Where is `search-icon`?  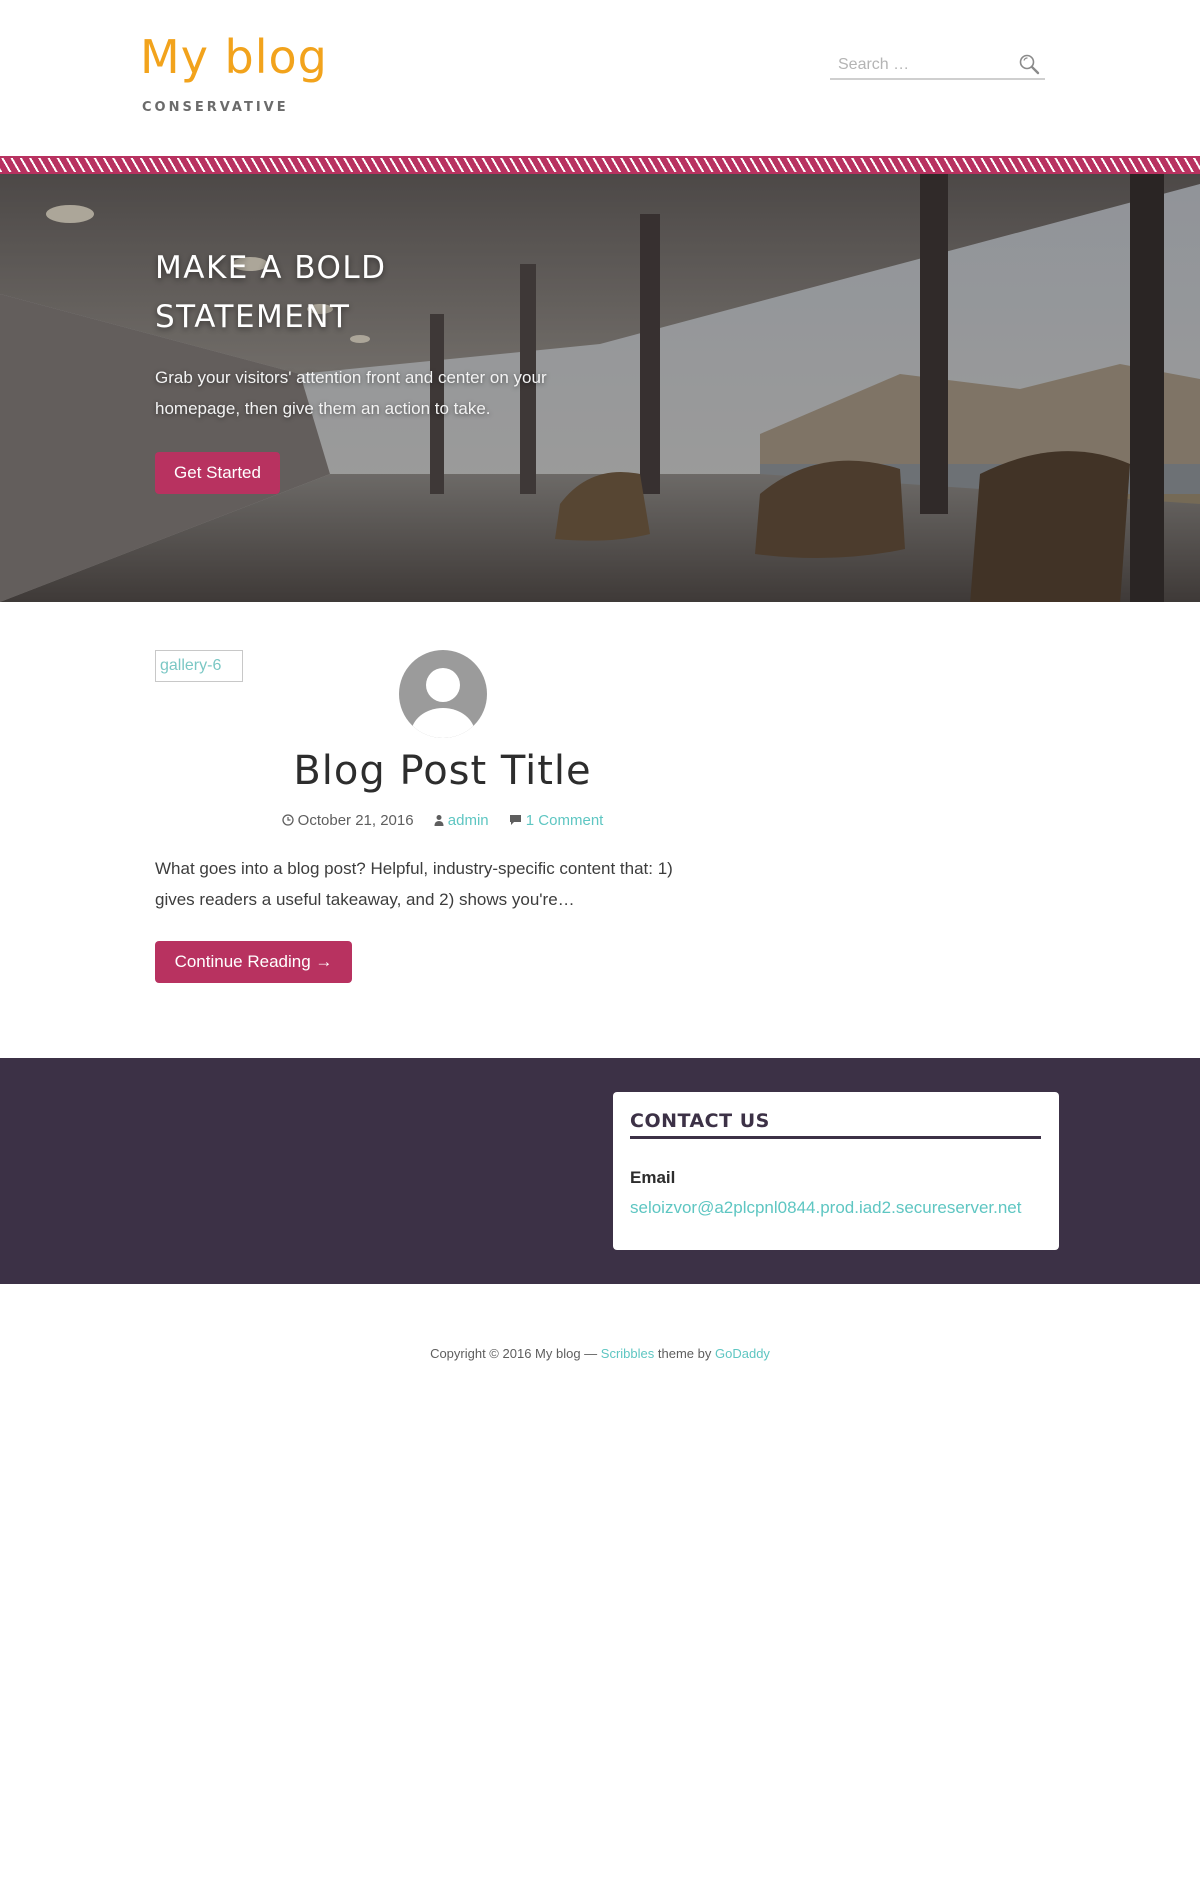
search-icon is located at coordinates (1029, 64).